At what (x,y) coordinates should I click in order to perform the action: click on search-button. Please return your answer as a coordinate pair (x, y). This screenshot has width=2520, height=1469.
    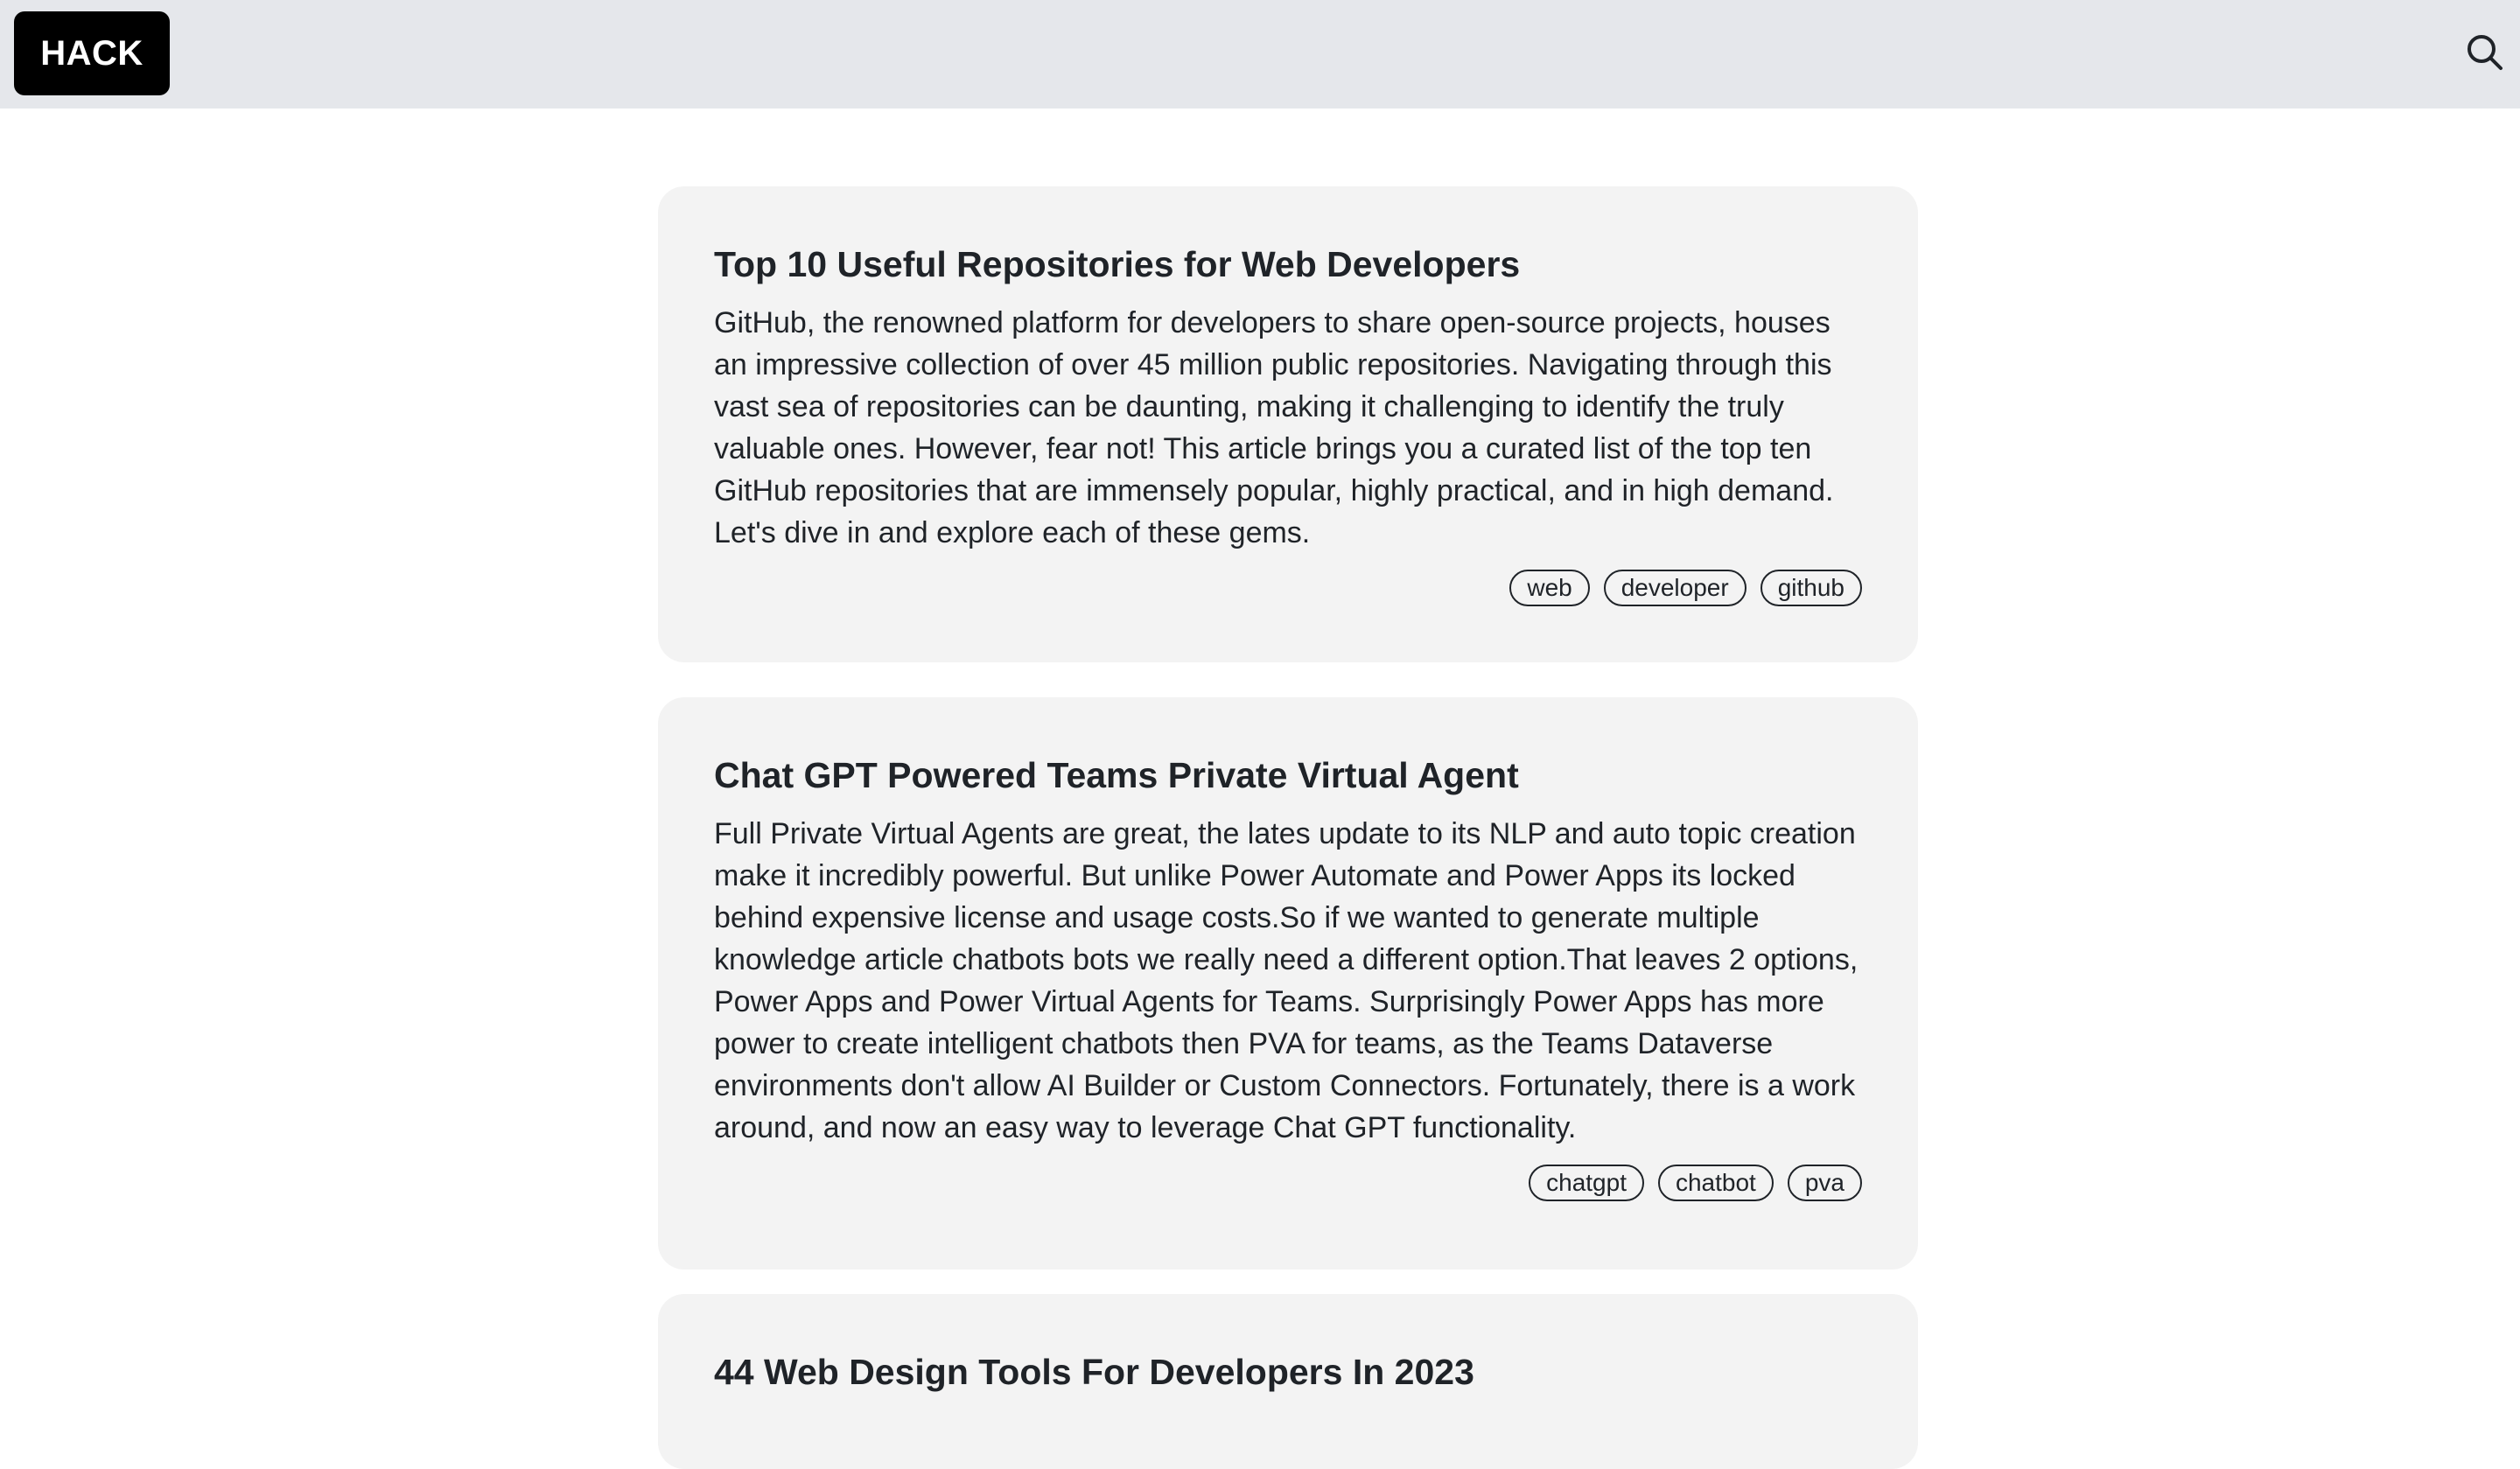
    Looking at the image, I should click on (2485, 52).